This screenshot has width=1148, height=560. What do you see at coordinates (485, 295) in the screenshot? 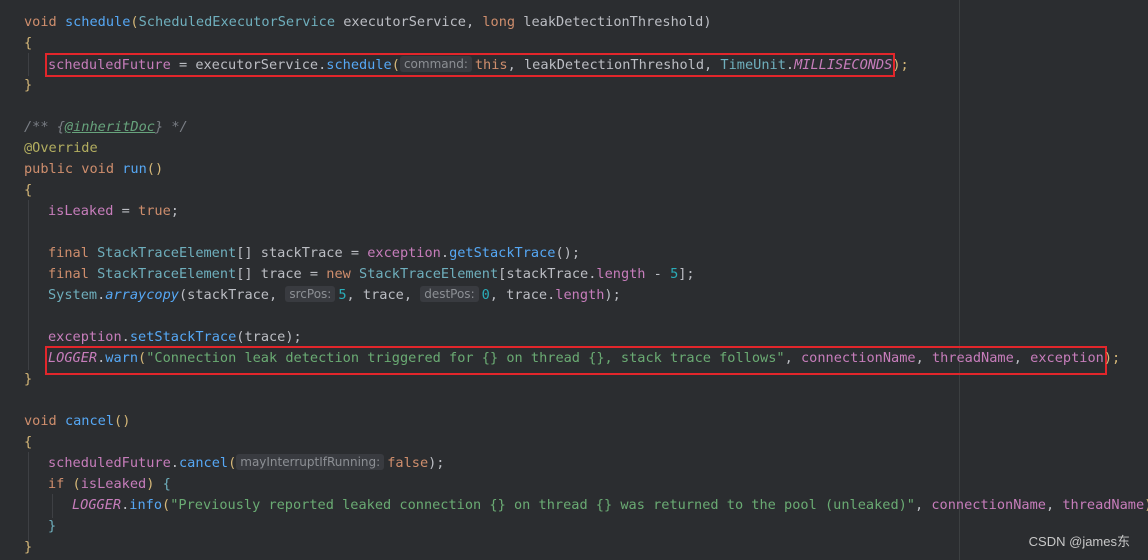
I see `number: 0` at bounding box center [485, 295].